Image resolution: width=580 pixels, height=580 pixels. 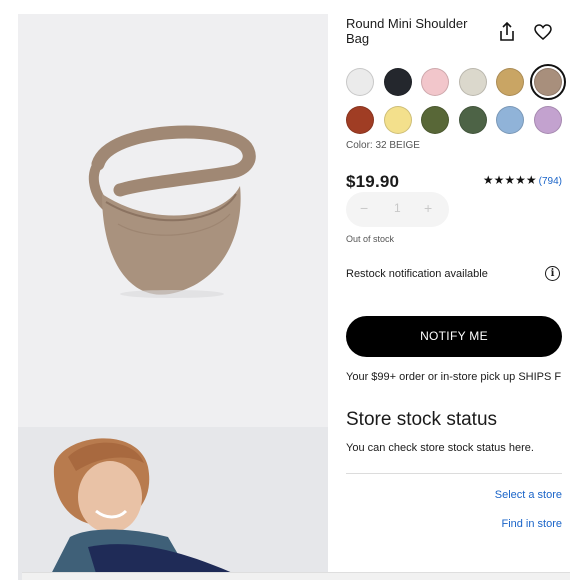 What do you see at coordinates (360, 82) in the screenshot?
I see `color-swatch-white` at bounding box center [360, 82].